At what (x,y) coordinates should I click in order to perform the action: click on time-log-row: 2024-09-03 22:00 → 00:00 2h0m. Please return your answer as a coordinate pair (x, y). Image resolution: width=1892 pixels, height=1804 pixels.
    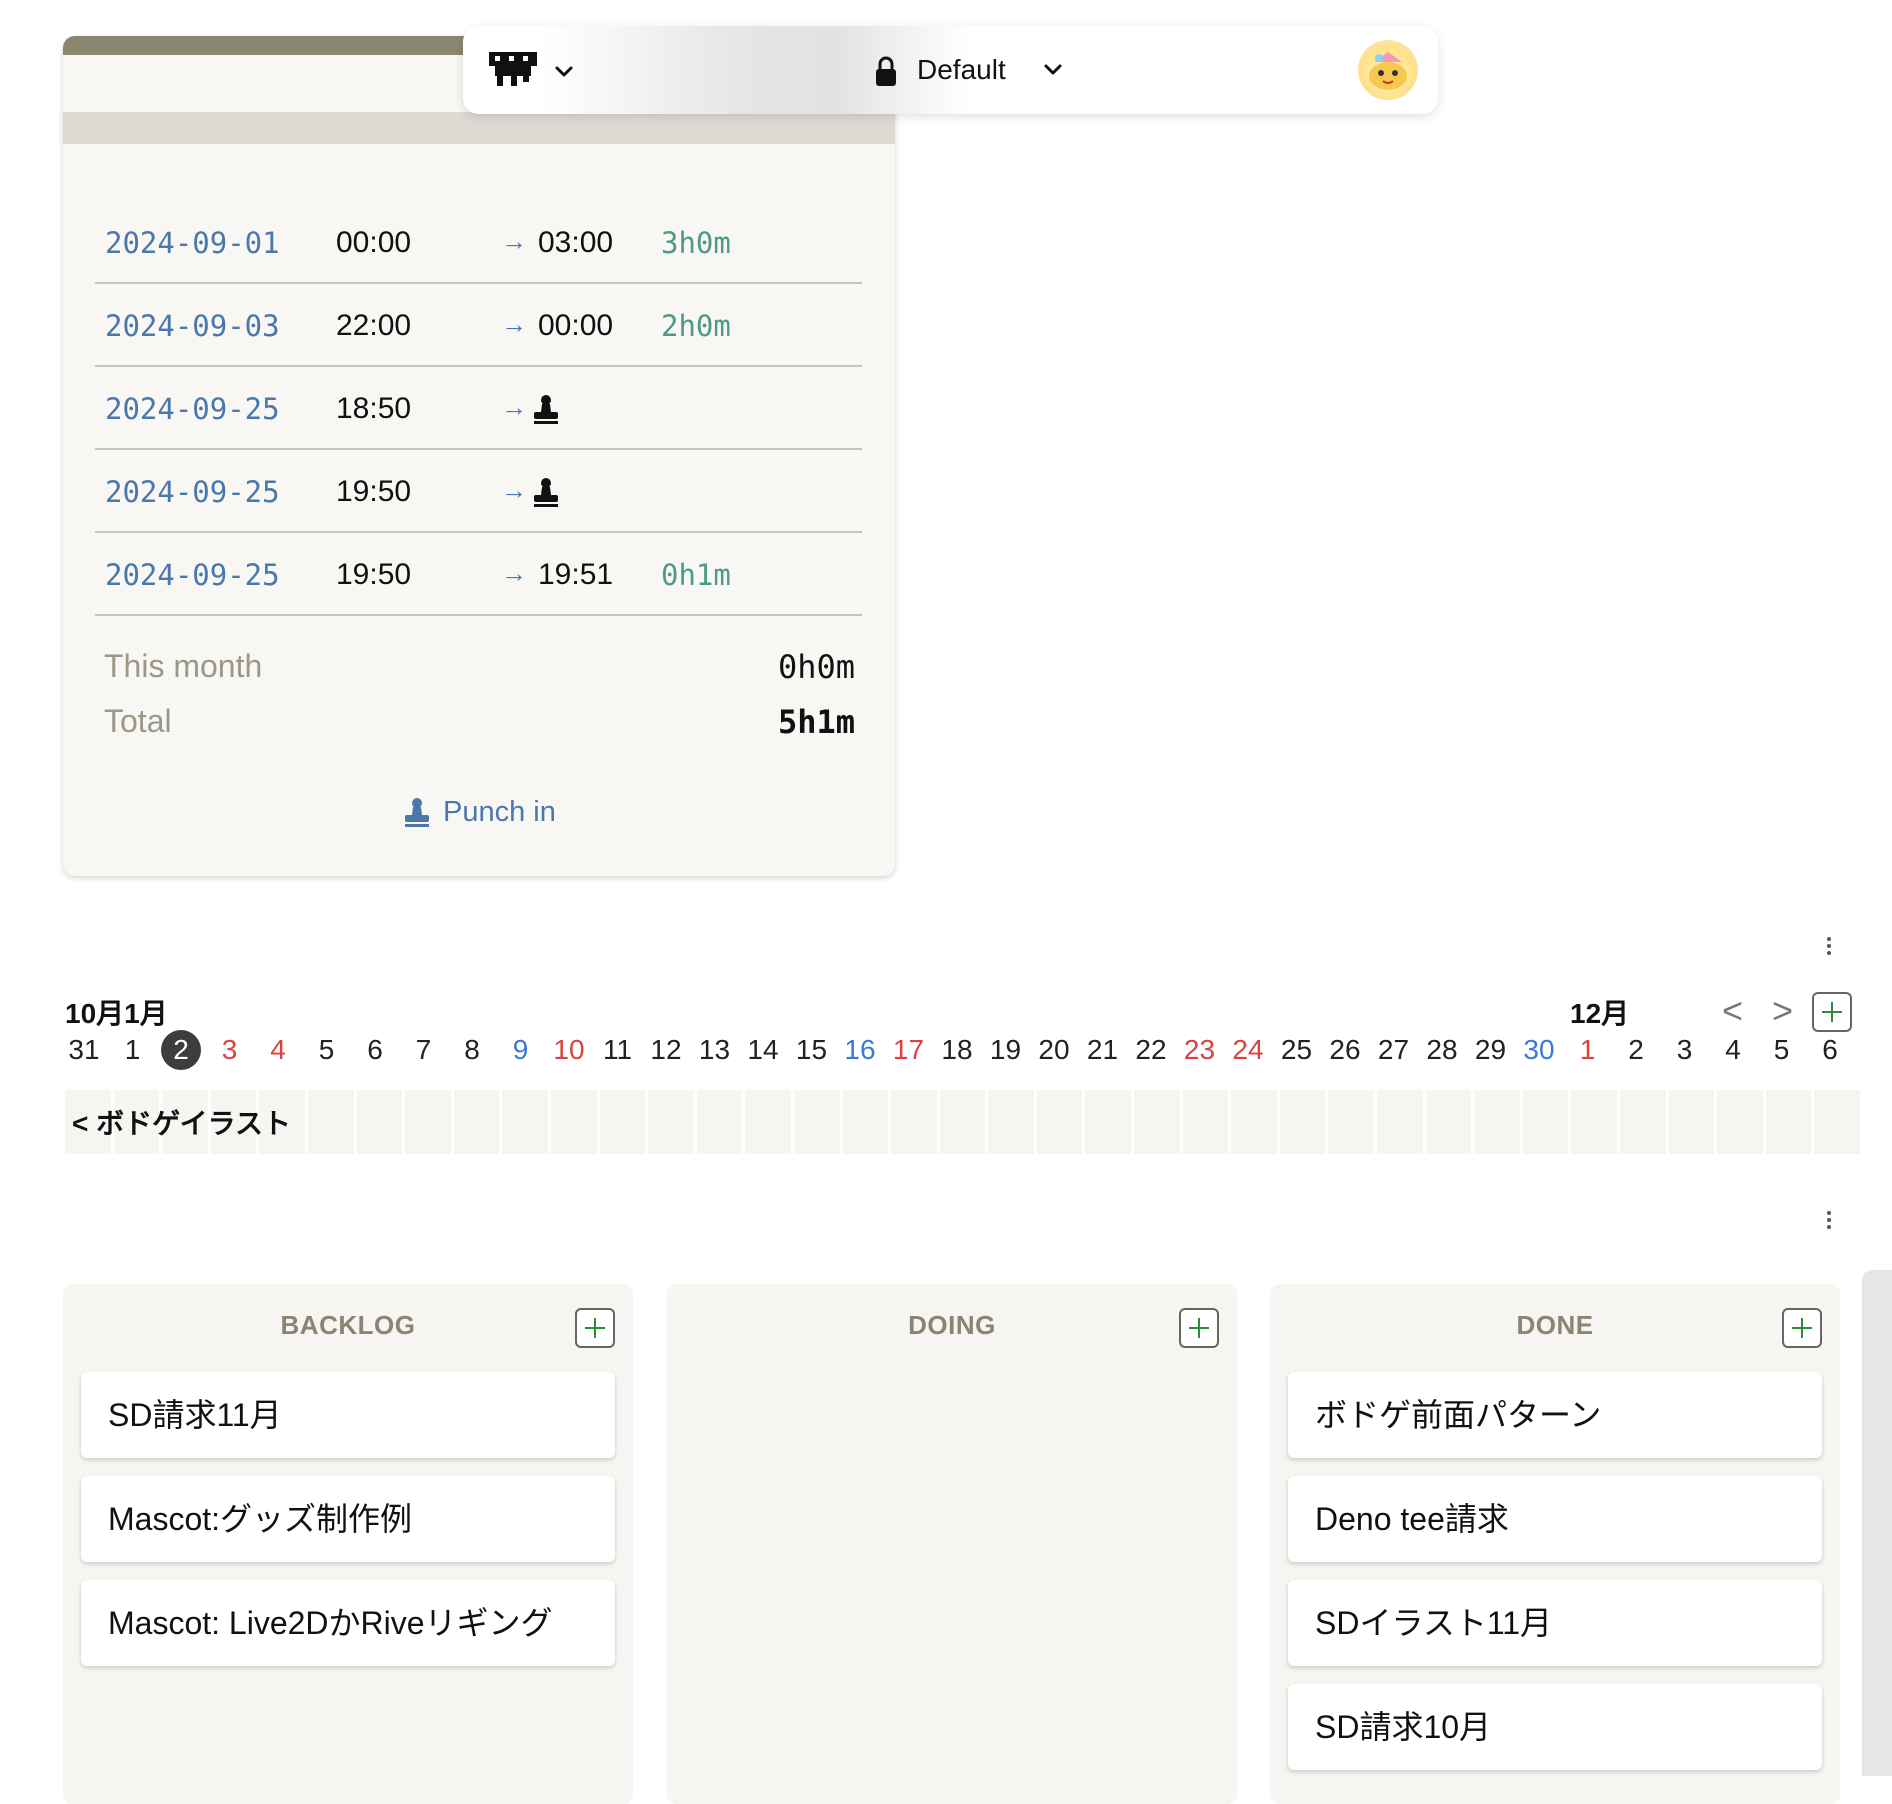
    Looking at the image, I should click on (478, 326).